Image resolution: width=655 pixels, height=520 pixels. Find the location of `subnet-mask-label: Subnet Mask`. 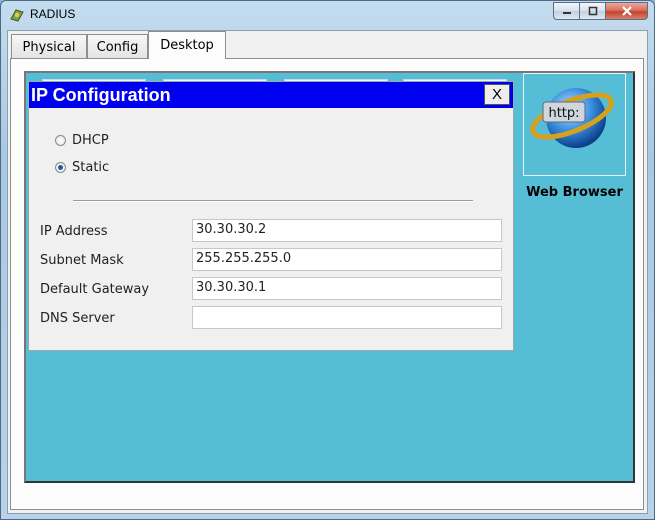

subnet-mask-label: Subnet Mask is located at coordinates (82, 260).